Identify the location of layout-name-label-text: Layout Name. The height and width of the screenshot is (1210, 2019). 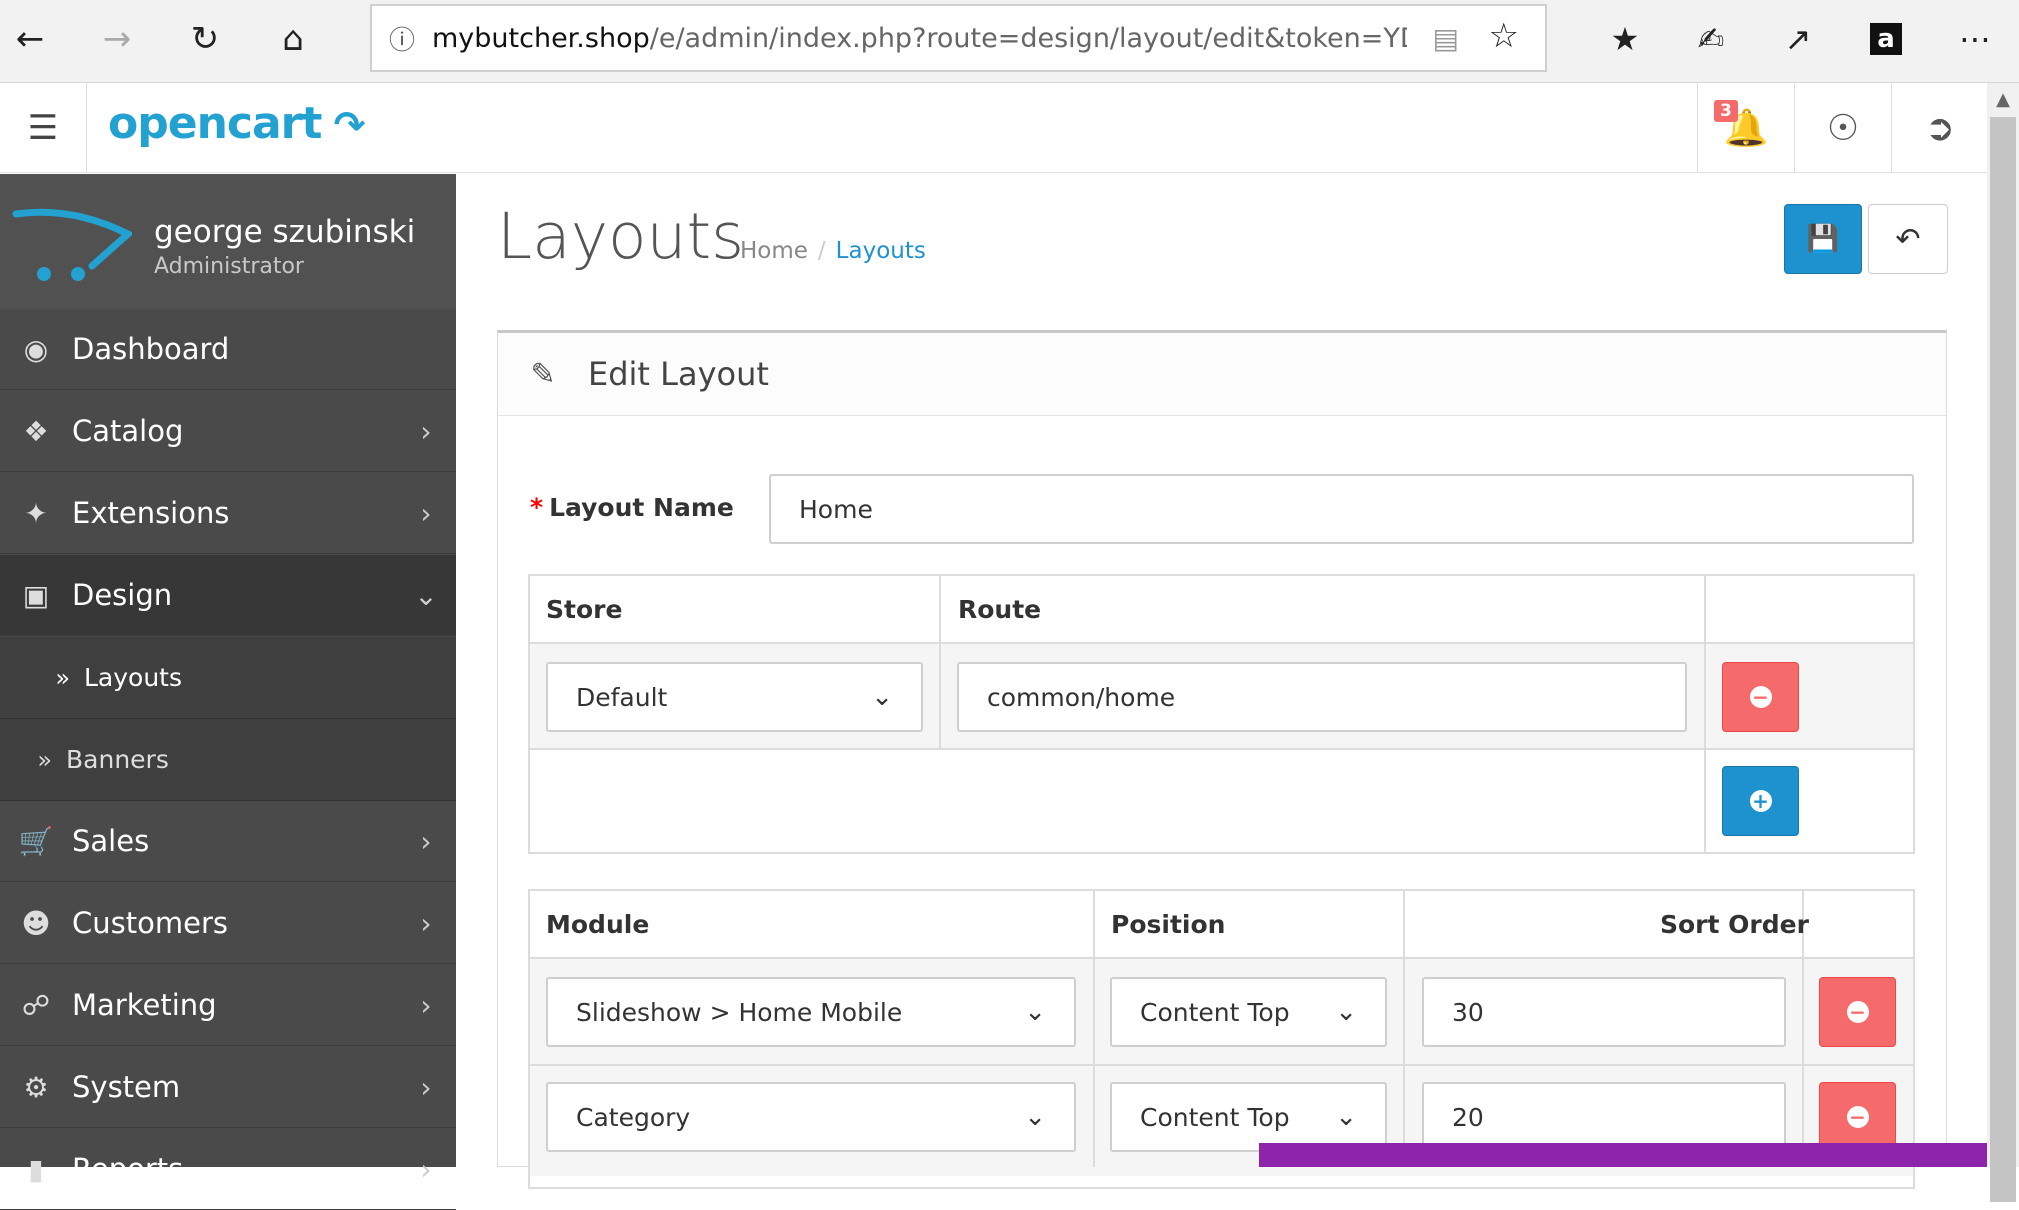
(641, 507).